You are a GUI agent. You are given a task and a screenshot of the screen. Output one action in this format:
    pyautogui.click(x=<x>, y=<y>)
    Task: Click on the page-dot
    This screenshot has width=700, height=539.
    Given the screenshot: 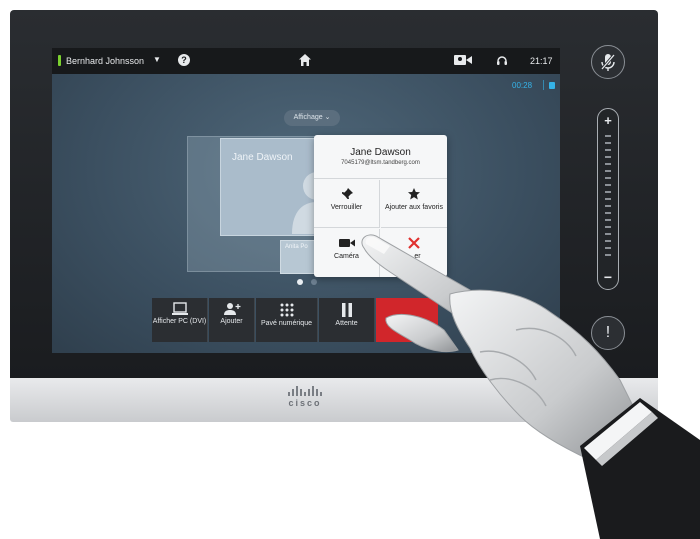 What is the action you would take?
    pyautogui.click(x=314, y=282)
    